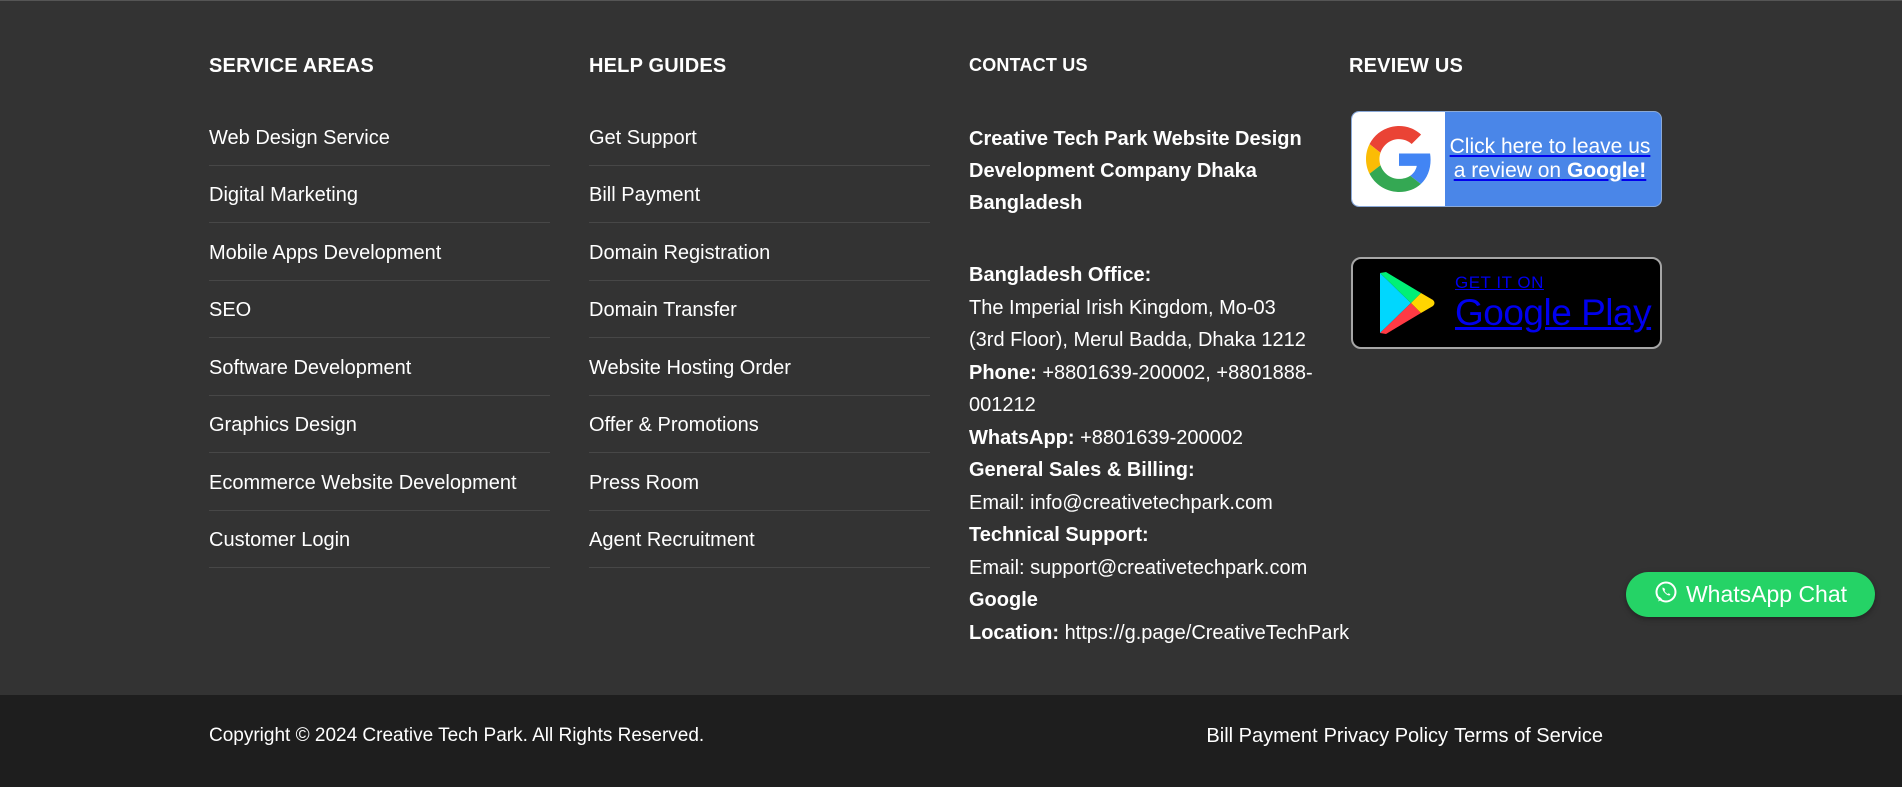 The width and height of the screenshot is (1902, 787). What do you see at coordinates (1059, 535) in the screenshot?
I see `support-label: Technical Support:` at bounding box center [1059, 535].